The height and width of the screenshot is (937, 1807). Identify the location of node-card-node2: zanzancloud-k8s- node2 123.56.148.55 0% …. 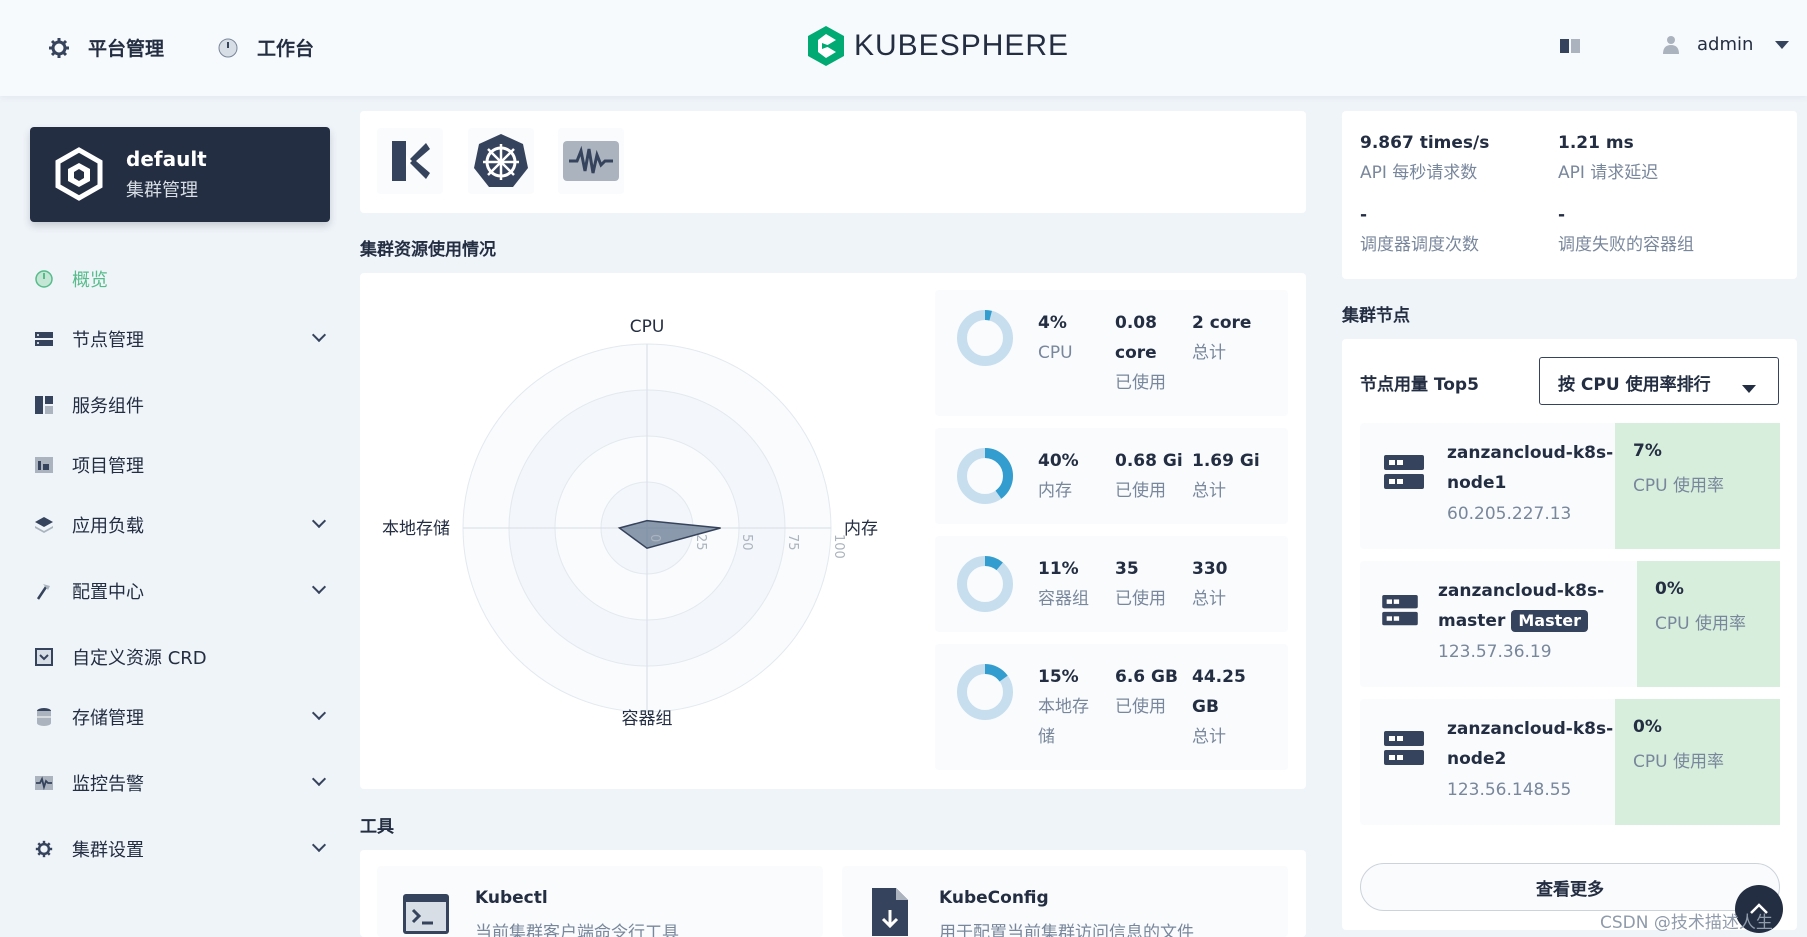
(1570, 762).